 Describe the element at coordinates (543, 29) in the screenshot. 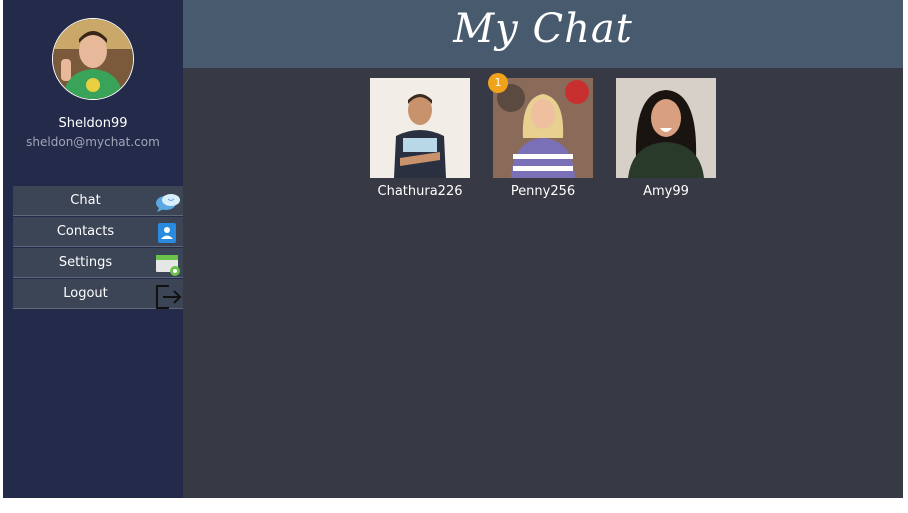

I see `app-title: My Chat` at that location.